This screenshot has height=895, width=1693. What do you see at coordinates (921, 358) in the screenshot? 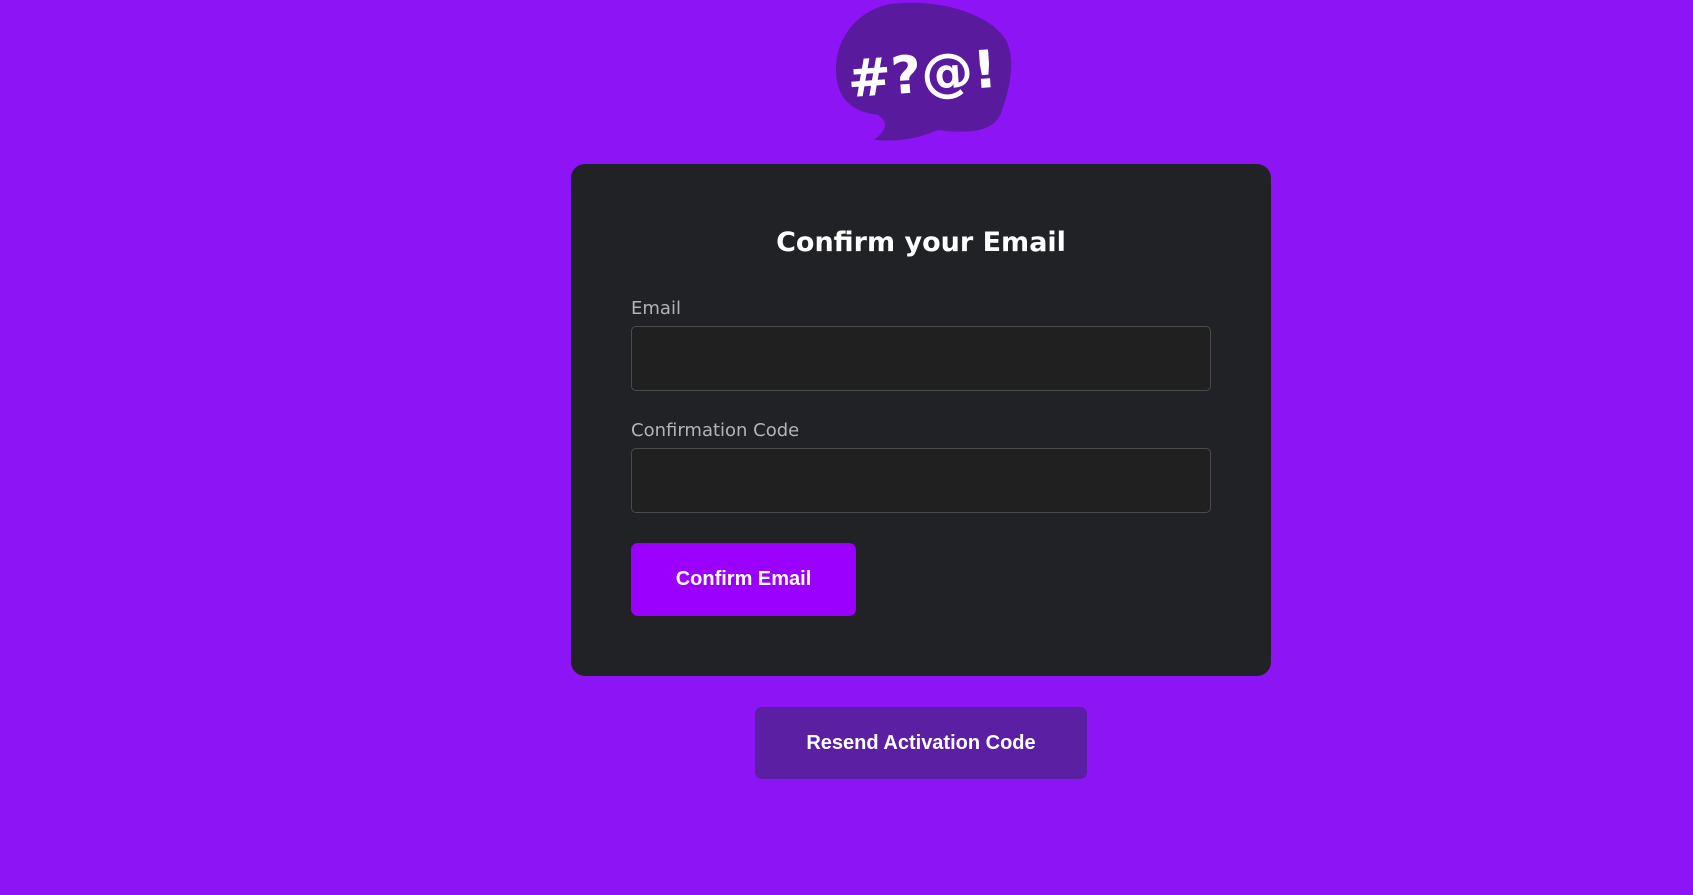
I see `email-input` at bounding box center [921, 358].